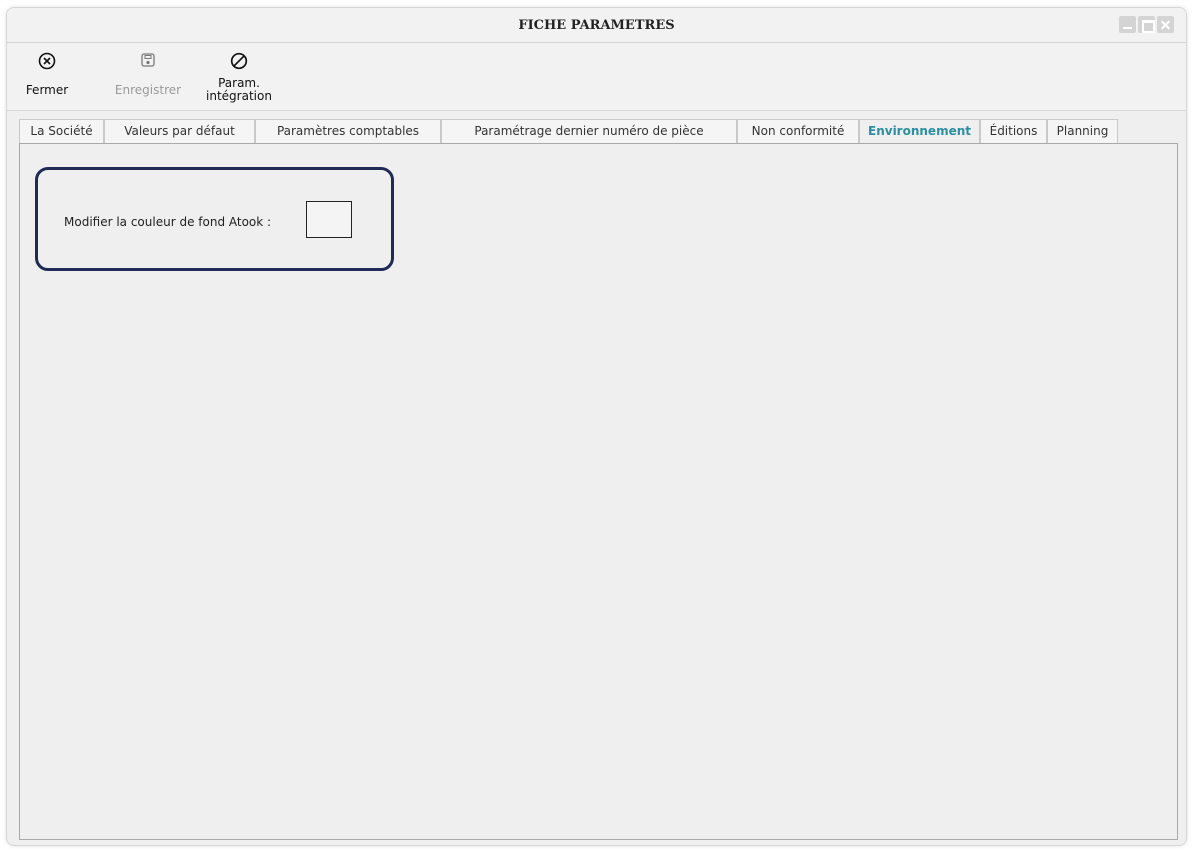  Describe the element at coordinates (798, 131) in the screenshot. I see `tab-non-conformite: Non conformité` at that location.